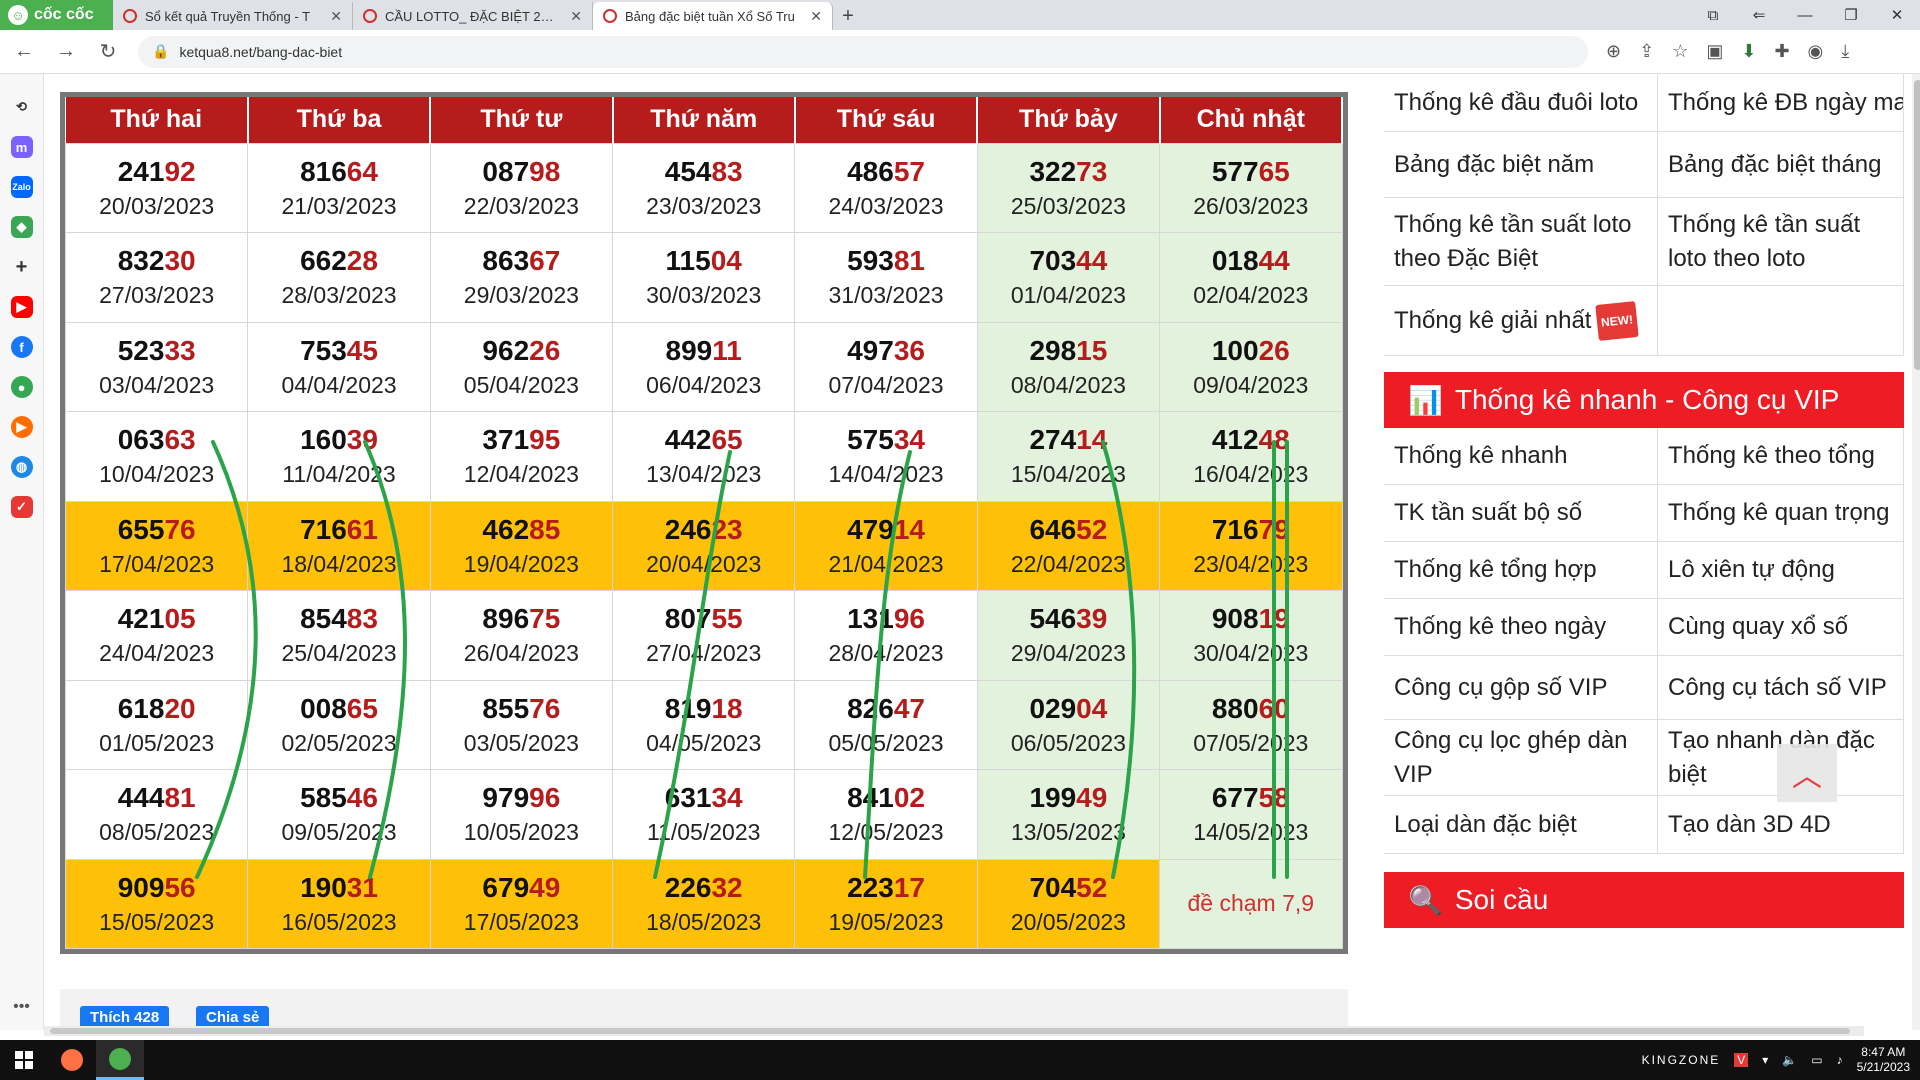 The image size is (1920, 1080). Describe the element at coordinates (21, 387) in the screenshot. I see `football-icon: ●` at that location.